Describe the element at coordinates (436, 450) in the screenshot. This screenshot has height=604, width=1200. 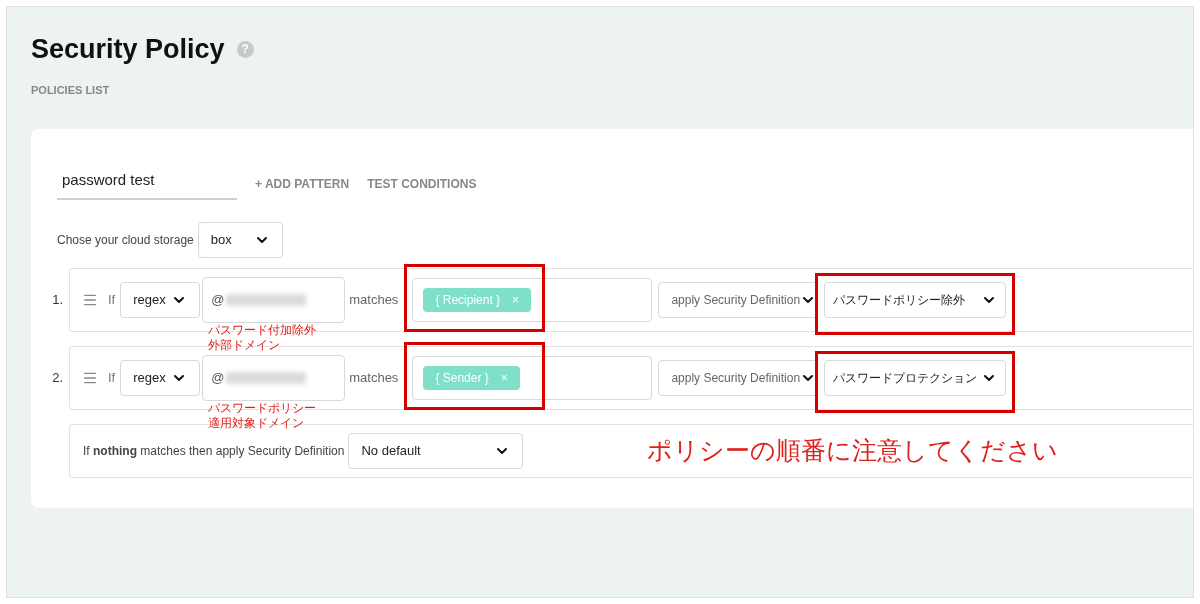
I see `default-select: No default` at that location.